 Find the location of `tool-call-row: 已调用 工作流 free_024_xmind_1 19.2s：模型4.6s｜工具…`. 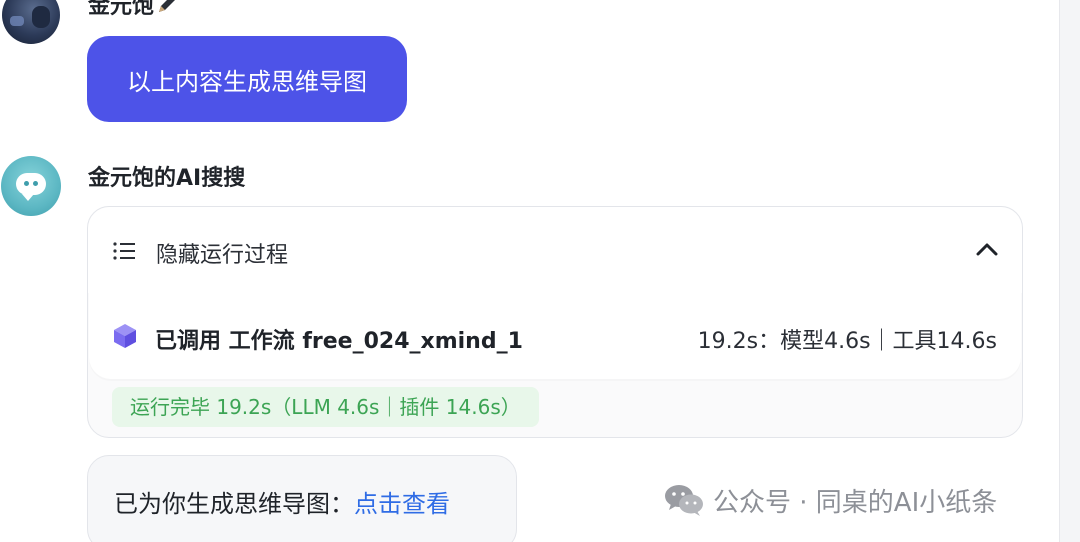

tool-call-row: 已调用 工作流 free_024_xmind_1 19.2s：模型4.6s｜工具… is located at coordinates (555, 336).